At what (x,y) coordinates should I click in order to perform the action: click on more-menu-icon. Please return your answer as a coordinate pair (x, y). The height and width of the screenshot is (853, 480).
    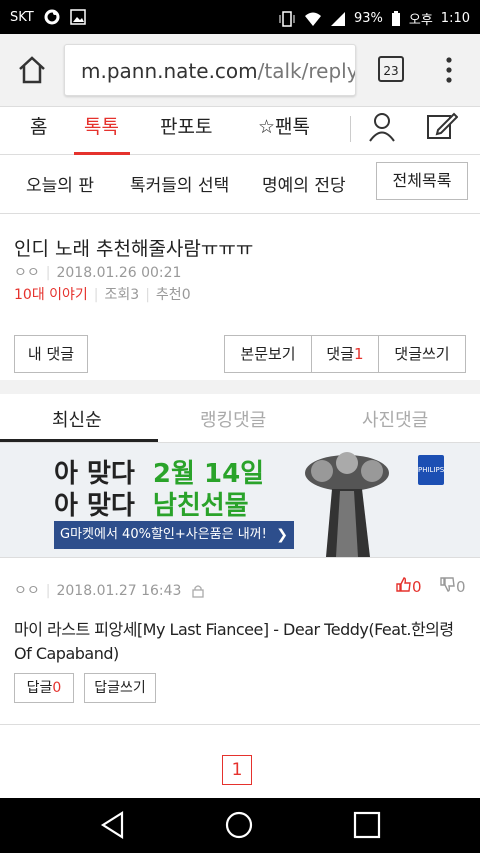
    Looking at the image, I should click on (449, 70).